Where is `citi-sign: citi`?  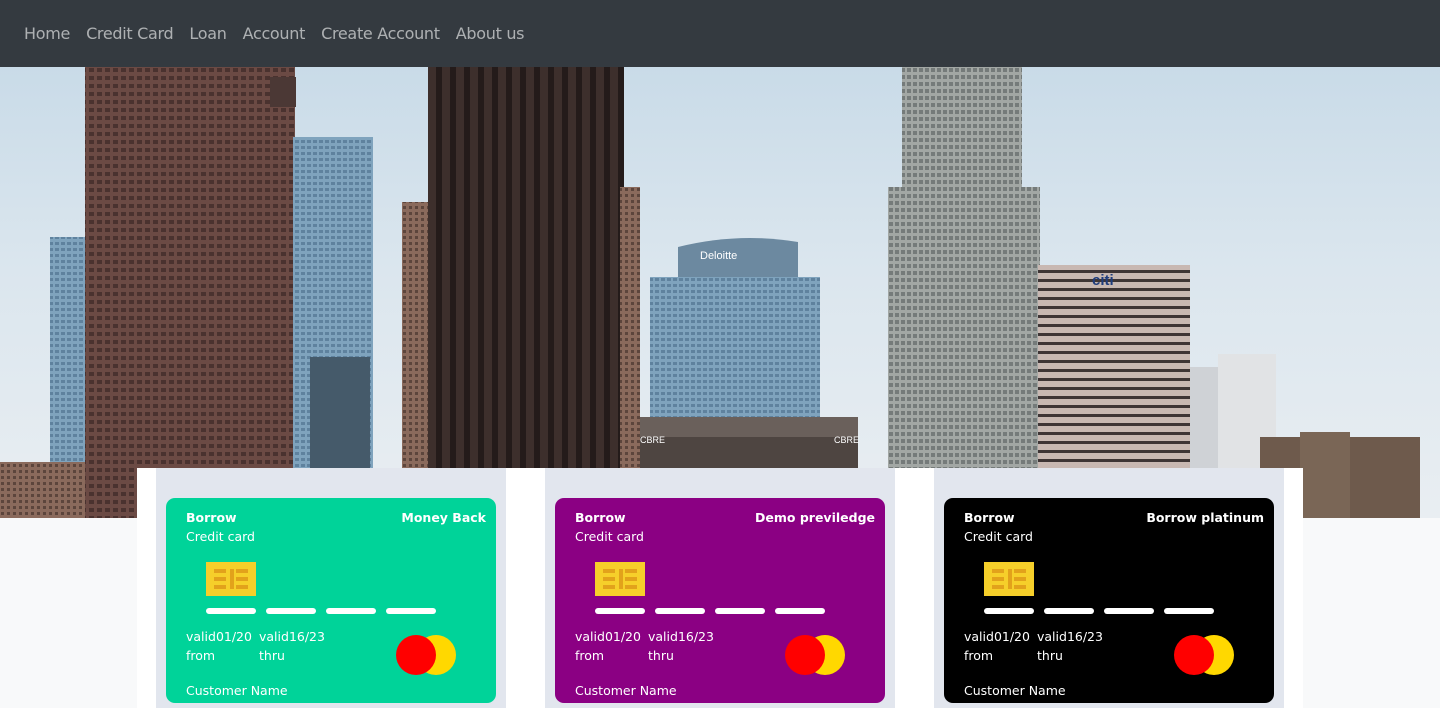
citi-sign: citi is located at coordinates (1103, 280).